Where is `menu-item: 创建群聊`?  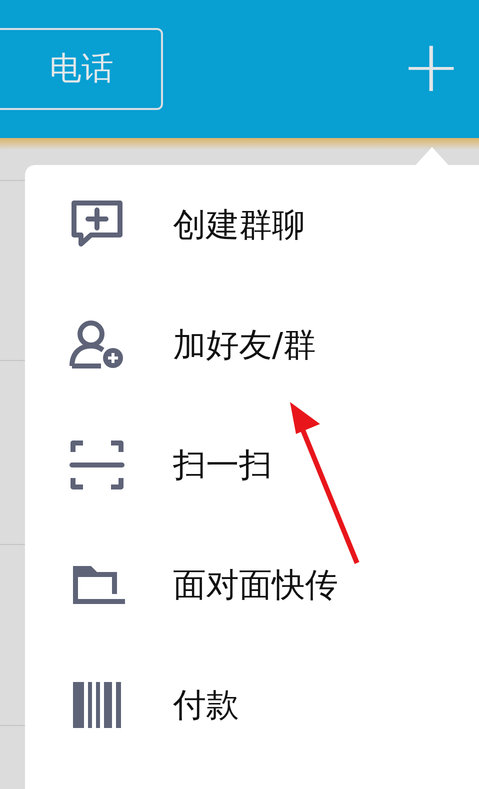 menu-item: 创建群聊 is located at coordinates (252, 225).